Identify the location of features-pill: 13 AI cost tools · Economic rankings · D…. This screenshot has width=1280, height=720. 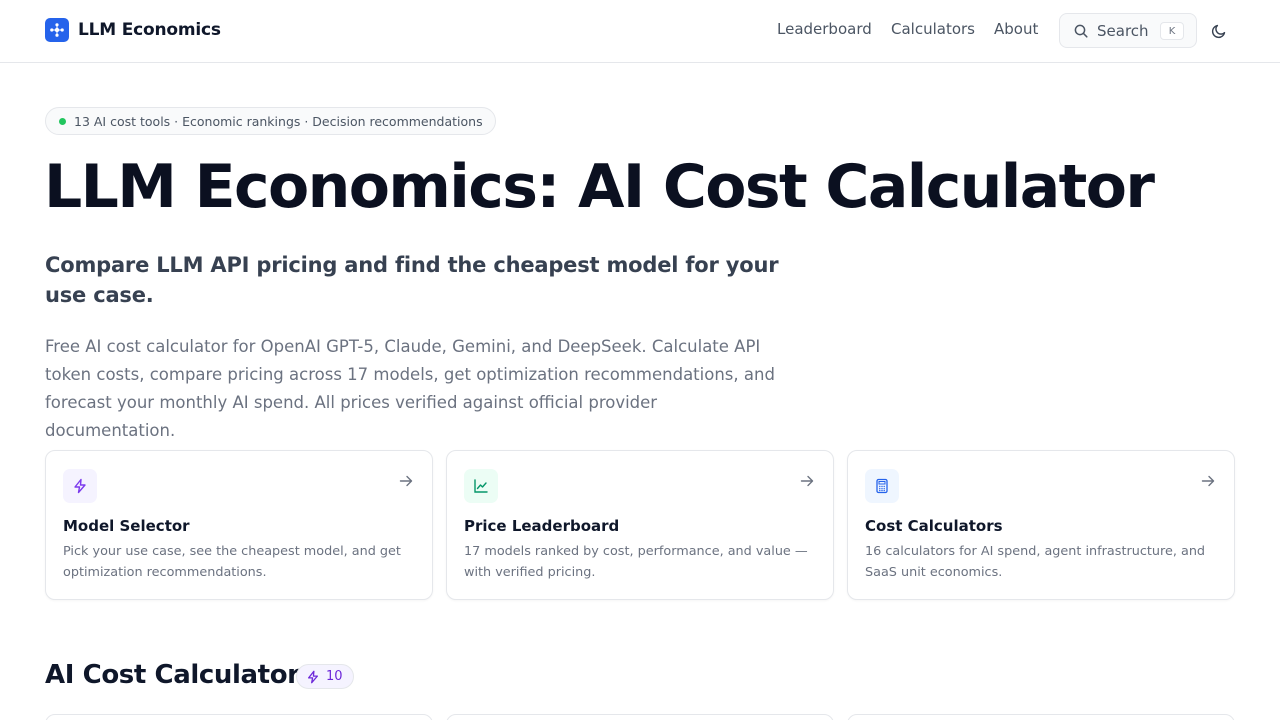
(270, 121).